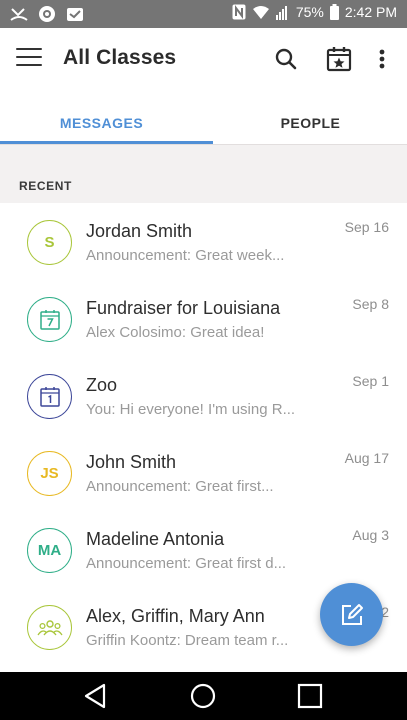  I want to click on search-icon, so click(286, 59).